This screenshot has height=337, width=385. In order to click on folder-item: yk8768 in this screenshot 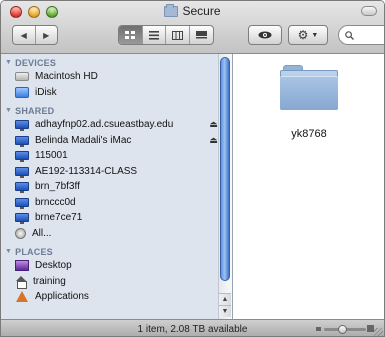, I will do `click(309, 102)`.